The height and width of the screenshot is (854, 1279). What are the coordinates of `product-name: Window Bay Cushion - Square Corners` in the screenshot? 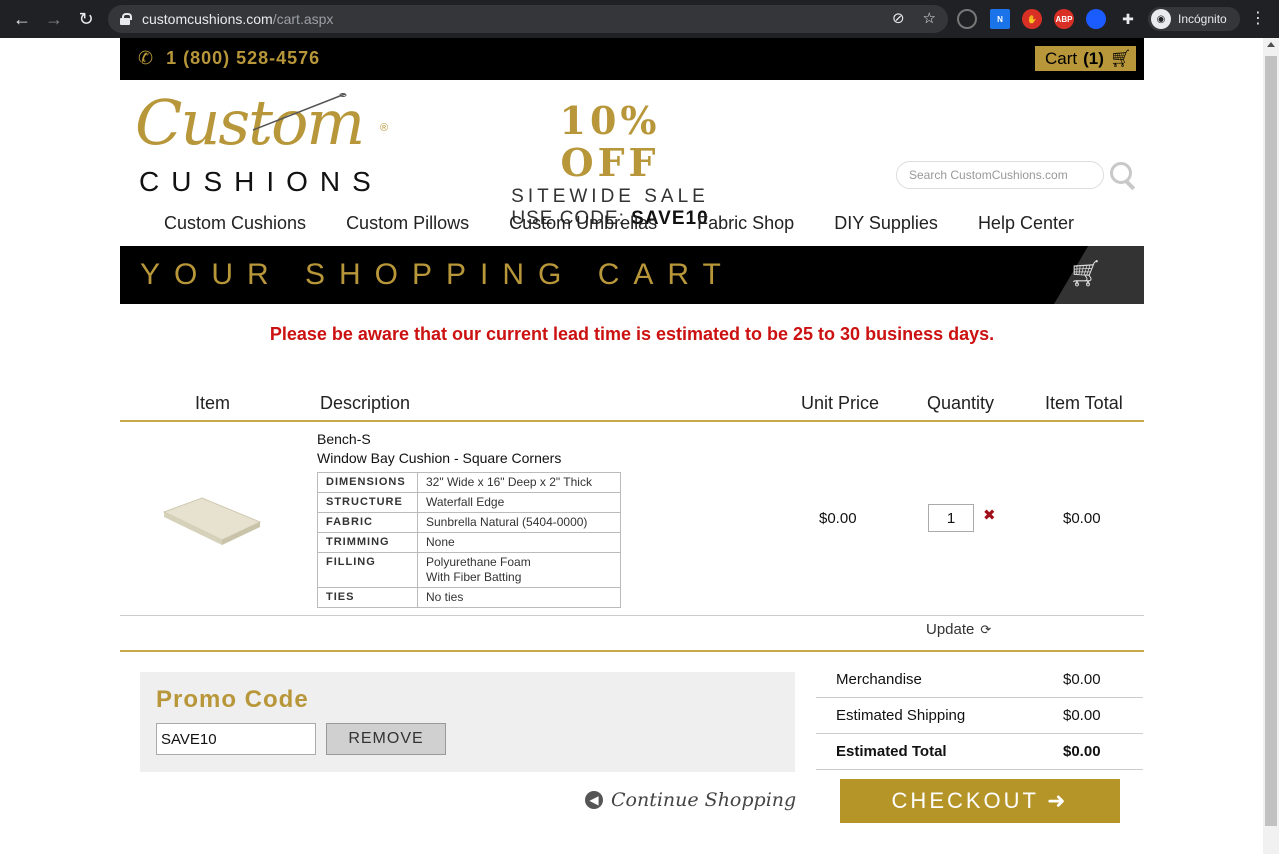 It's located at (439, 458).